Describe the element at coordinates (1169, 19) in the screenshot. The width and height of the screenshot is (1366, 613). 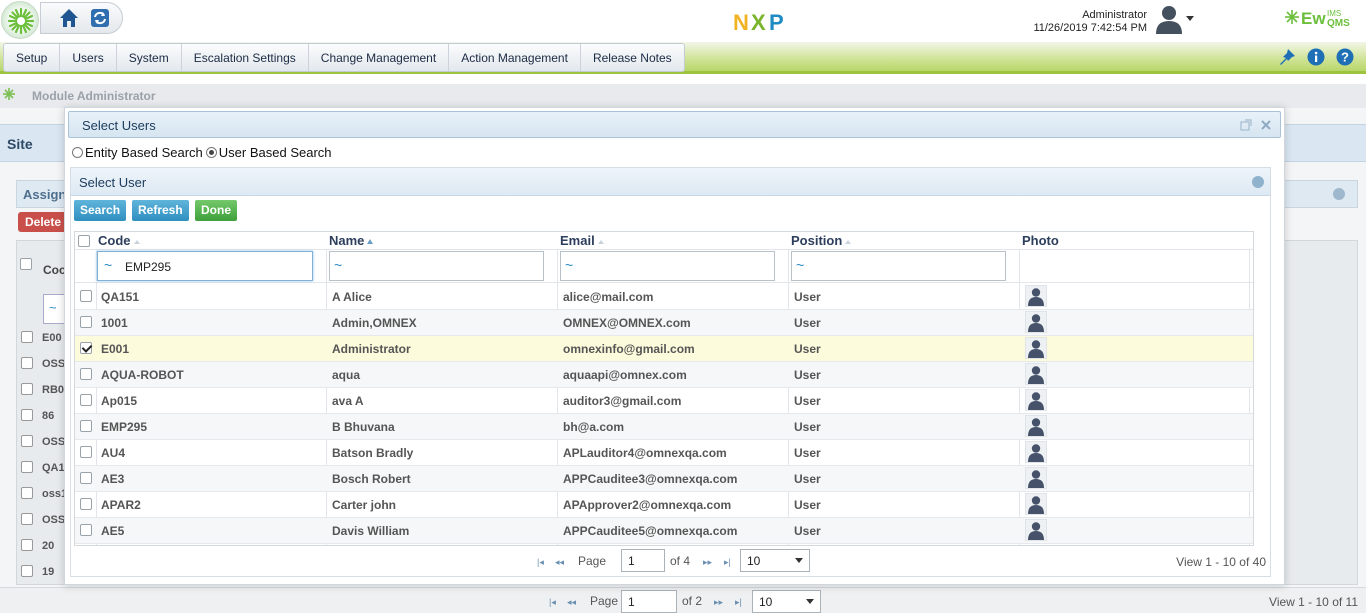
I see `user-avatar-icon` at that location.